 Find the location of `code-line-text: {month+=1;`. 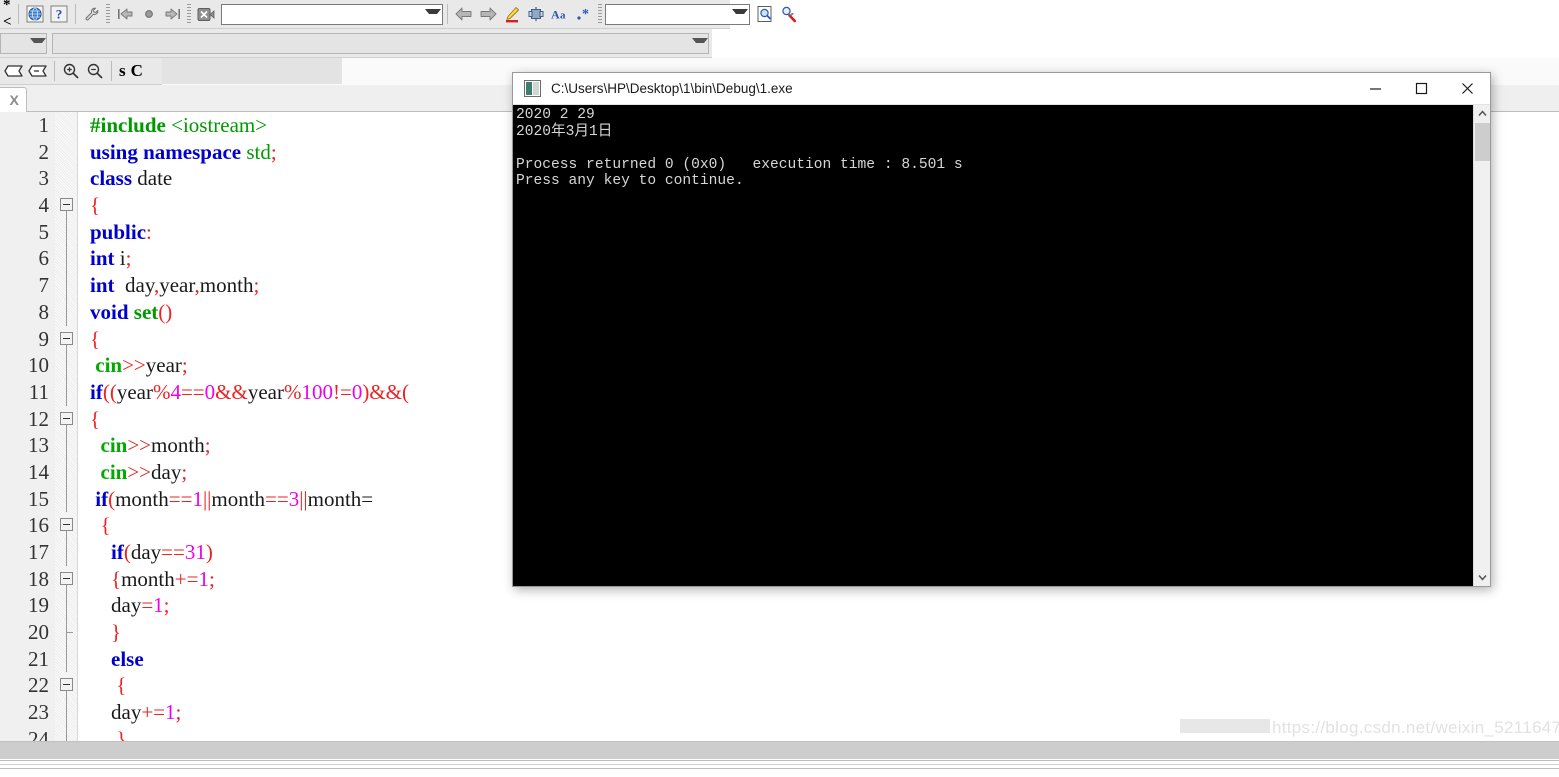

code-line-text: {month+=1; is located at coordinates (146, 579).